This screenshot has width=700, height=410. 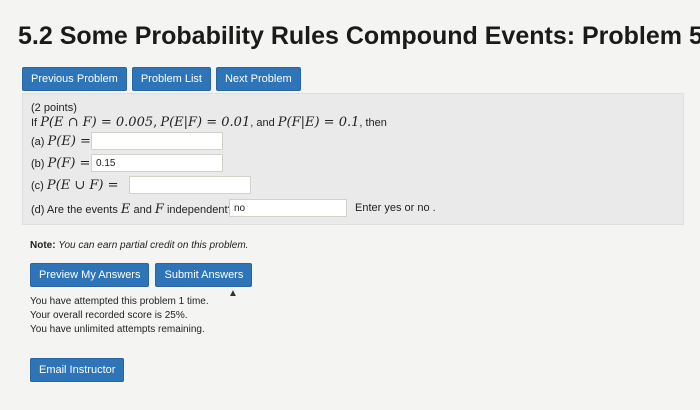 I want to click on note-label: Note:, so click(x=43, y=245).